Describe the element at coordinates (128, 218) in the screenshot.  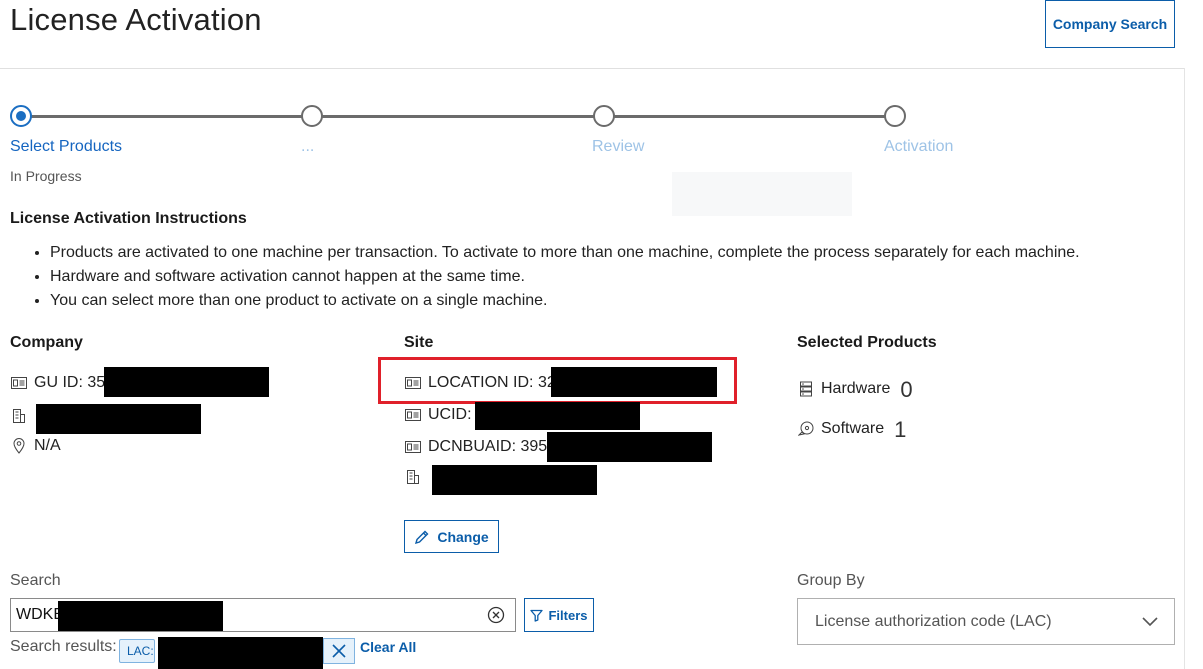
I see `instructions-title: License Activation Instructions` at that location.